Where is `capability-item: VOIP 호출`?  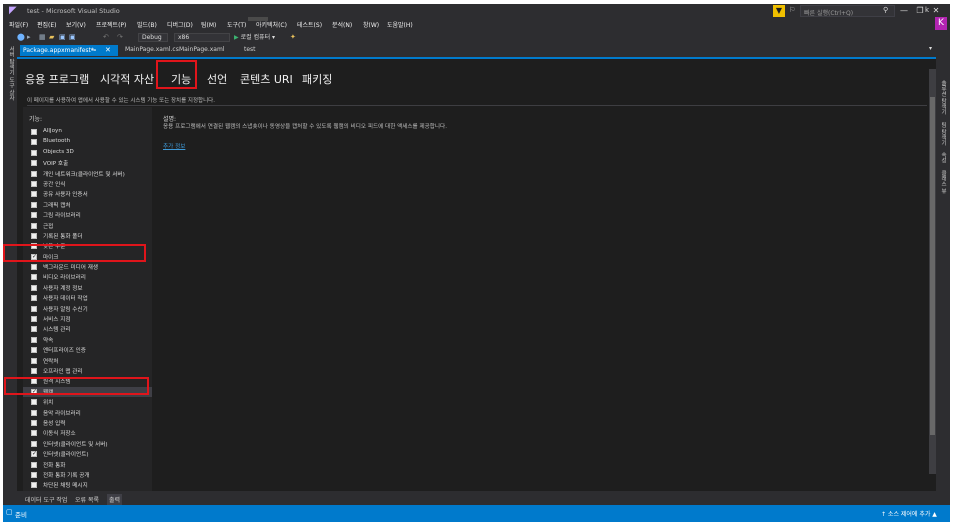
capability-item: VOIP 호출 is located at coordinates (87, 163).